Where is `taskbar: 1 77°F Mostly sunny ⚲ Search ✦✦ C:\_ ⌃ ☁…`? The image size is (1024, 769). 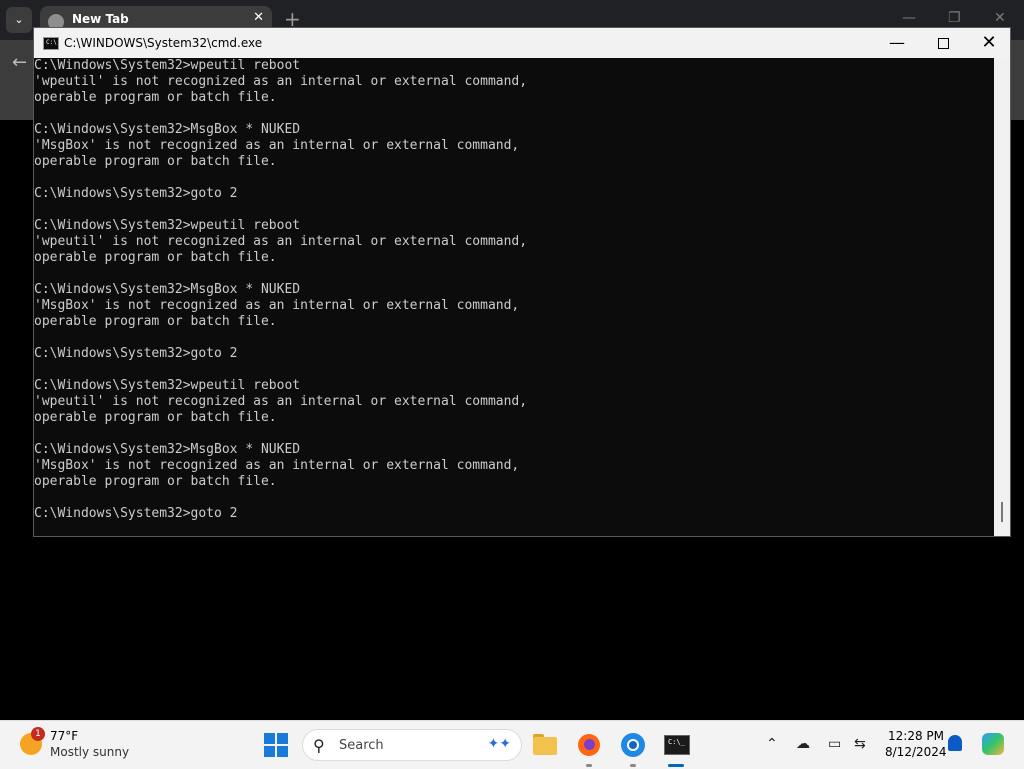 taskbar: 1 77°F Mostly sunny ⚲ Search ✦✦ C:\_ ⌃ ☁… is located at coordinates (512, 744).